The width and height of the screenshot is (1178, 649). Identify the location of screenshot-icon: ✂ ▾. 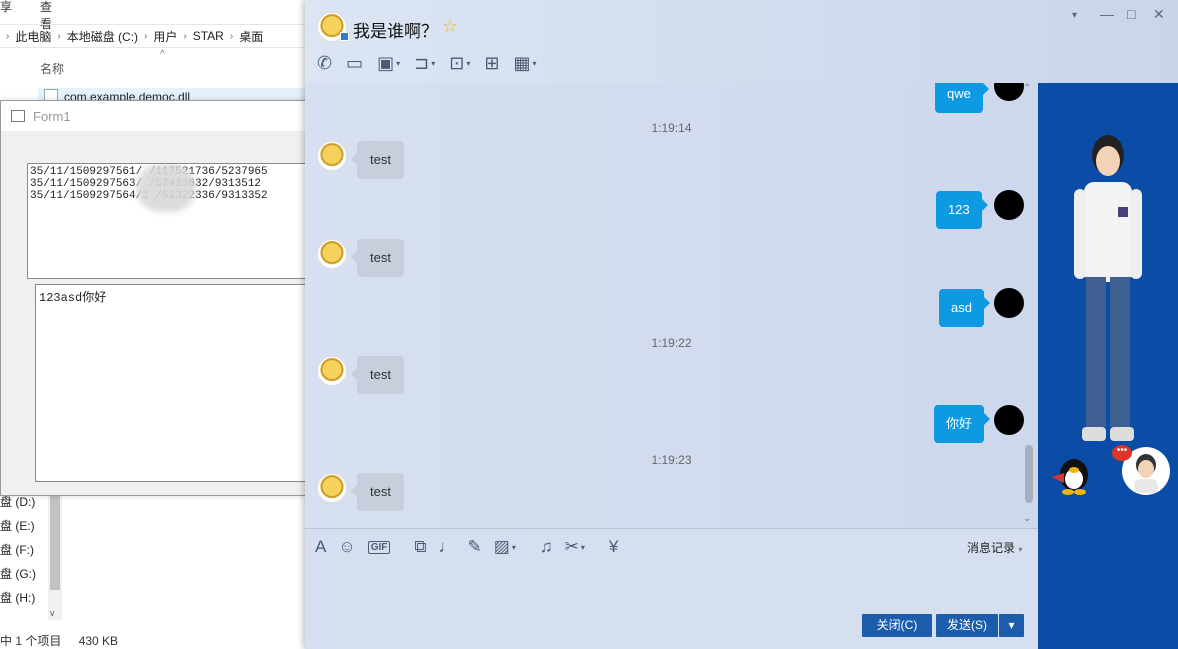
(581, 547).